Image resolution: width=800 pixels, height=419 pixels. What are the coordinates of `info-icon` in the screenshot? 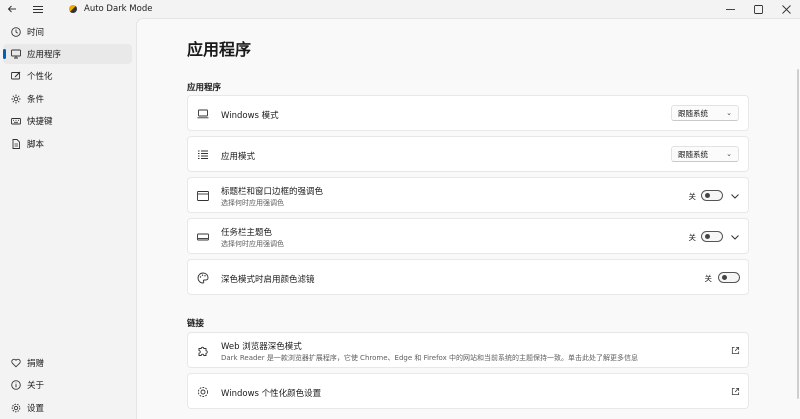 It's located at (16, 385).